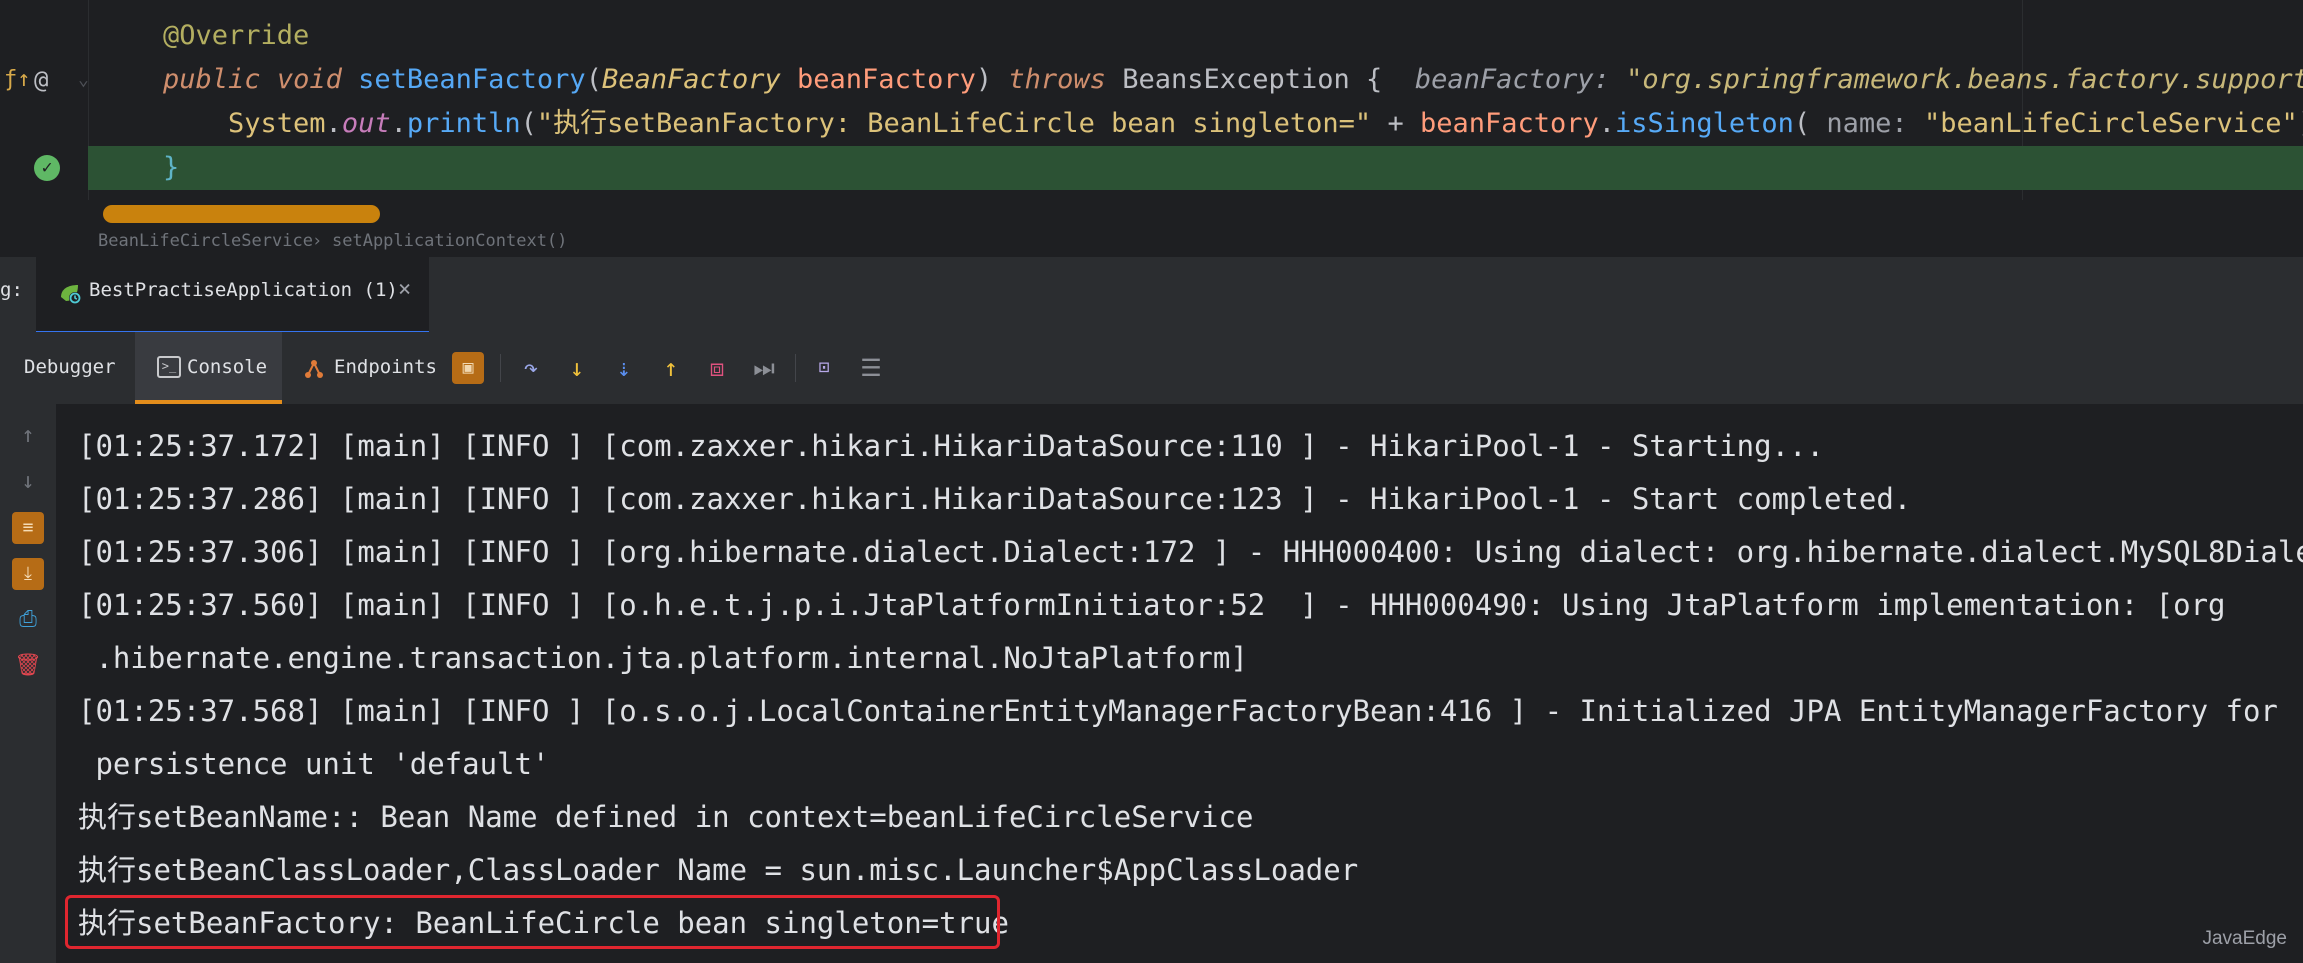  I want to click on step-into-icon: ↓, so click(577, 368).